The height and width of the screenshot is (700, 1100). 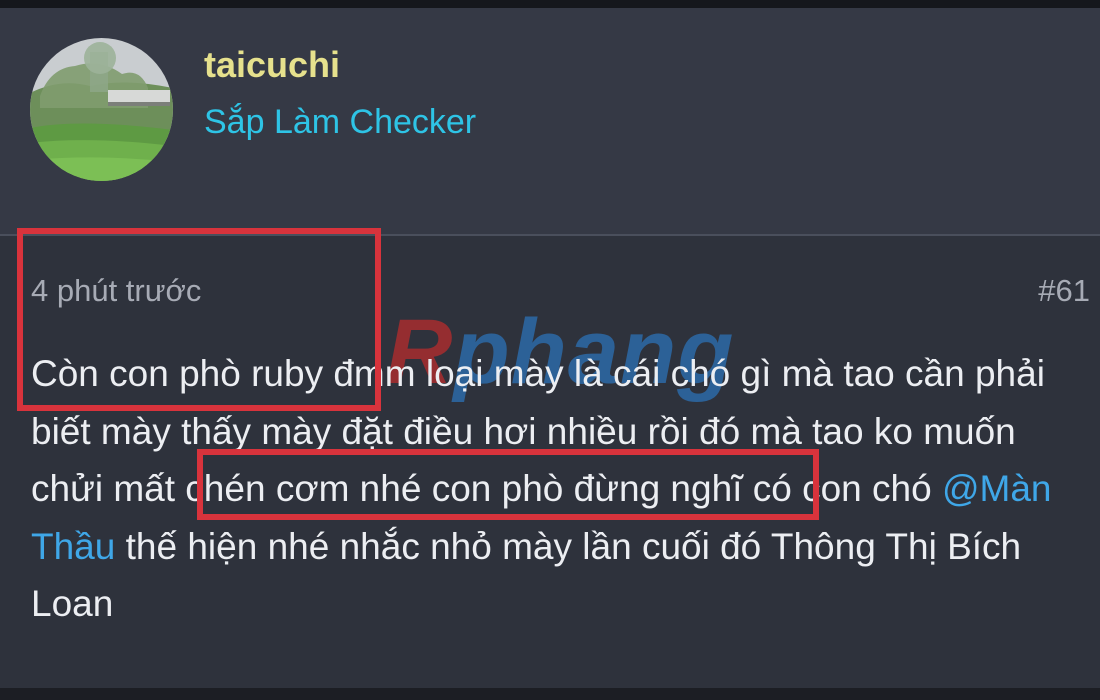 I want to click on avatar, so click(x=101, y=109).